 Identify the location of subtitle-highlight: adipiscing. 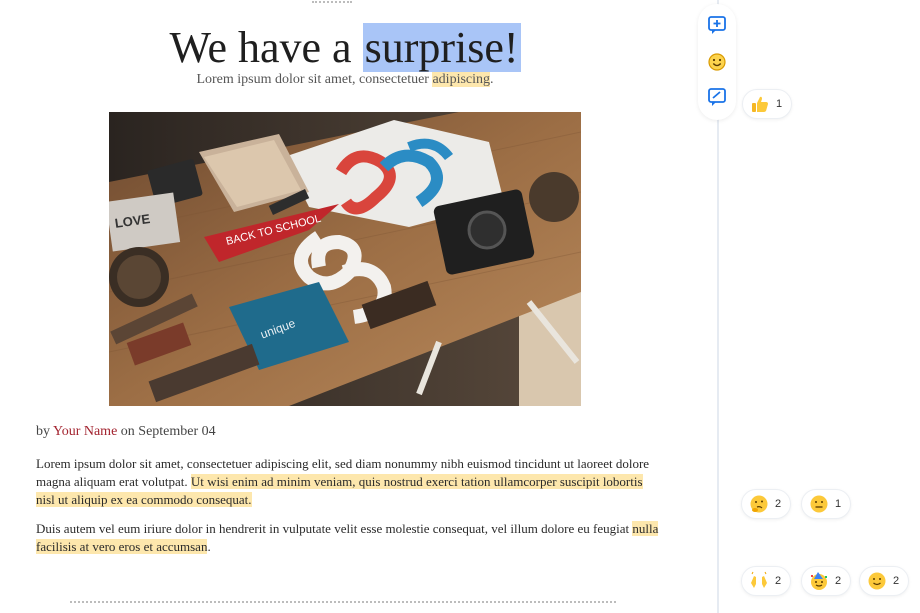
(461, 79).